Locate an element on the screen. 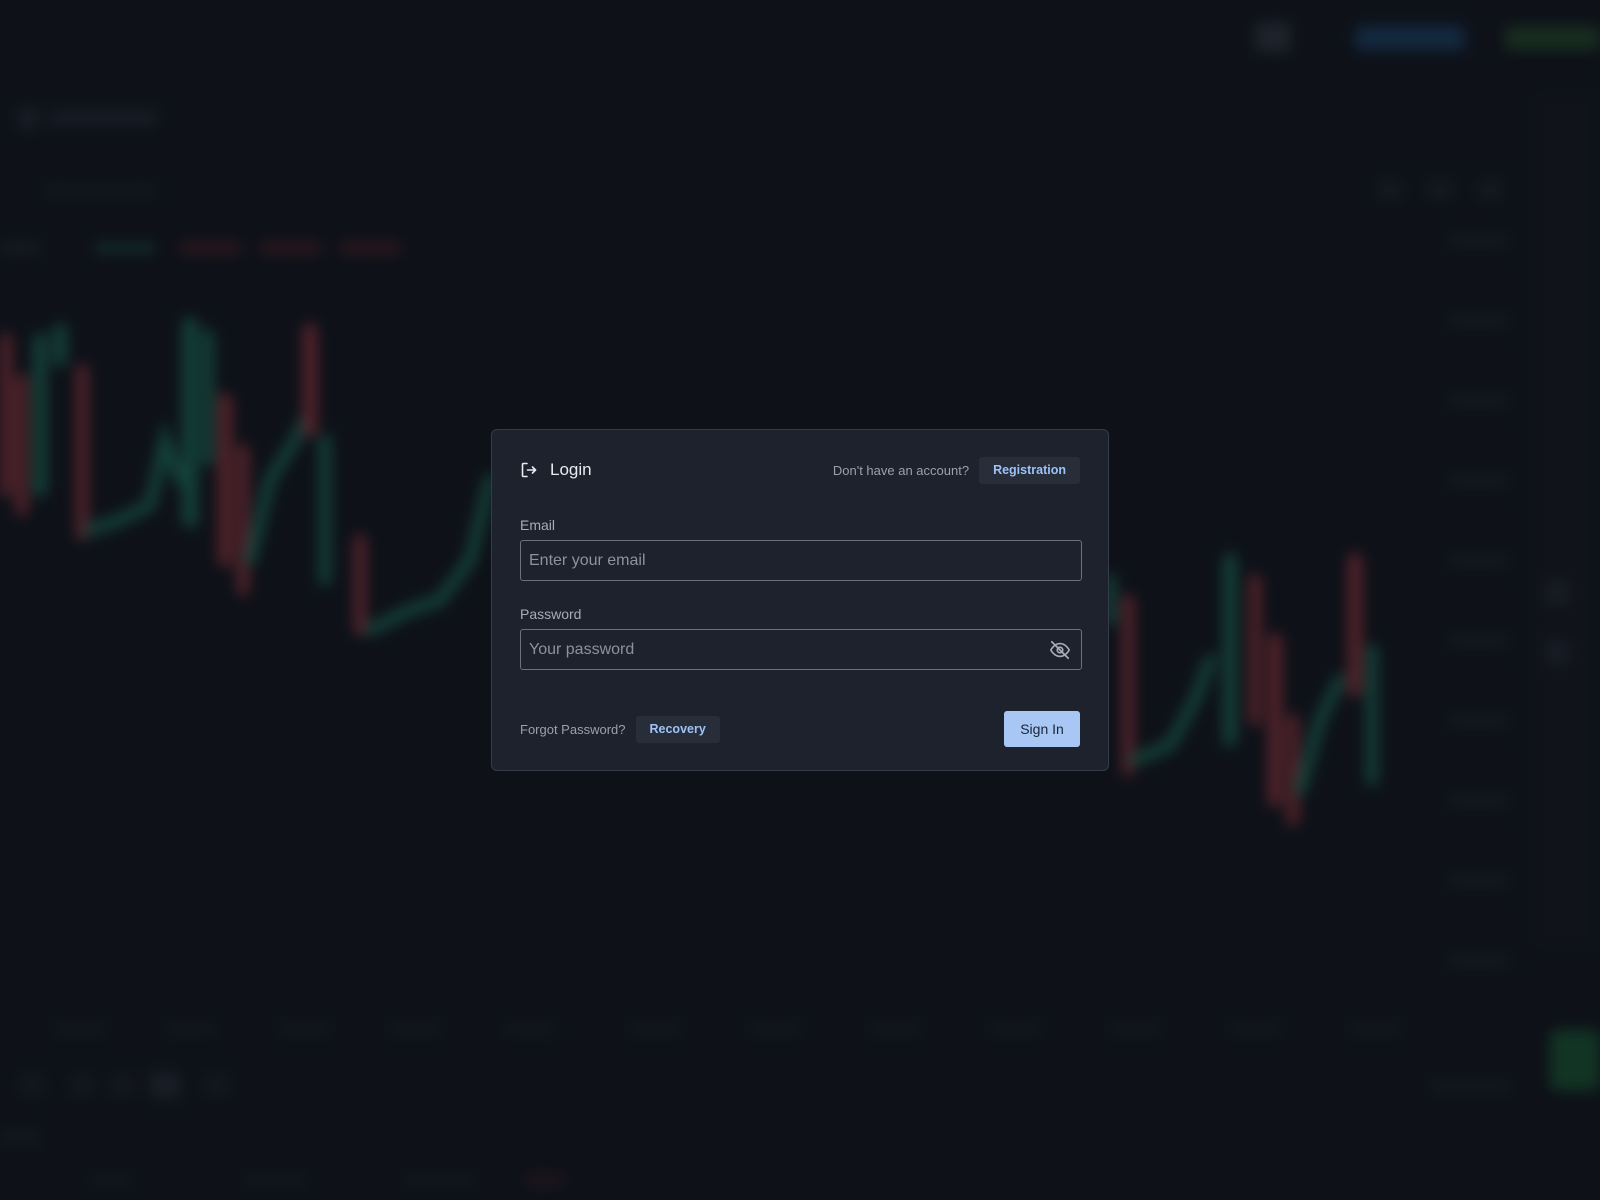 The image size is (1600, 1200). sign-in-button: Sign In is located at coordinates (1042, 729).